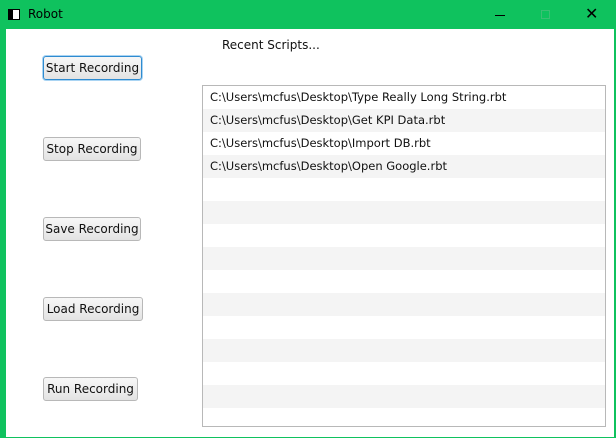 The image size is (616, 438). I want to click on list-item: C:\Users\mcfus\Desktop\Open Google.rbt, so click(404, 166).